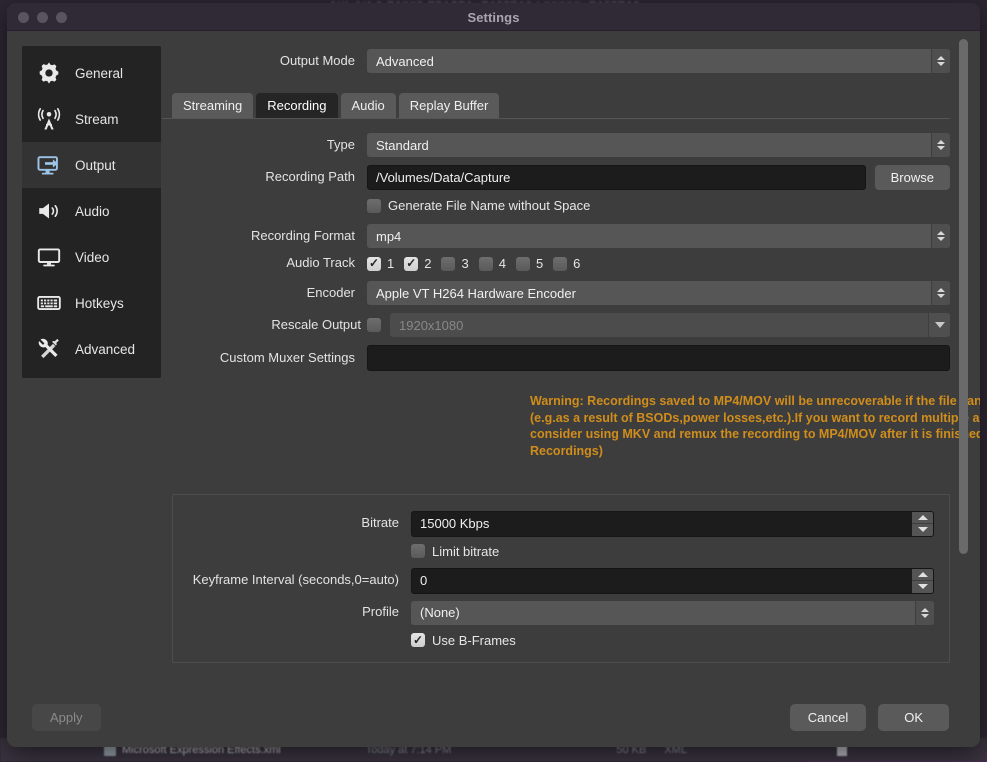 The width and height of the screenshot is (987, 762). Describe the element at coordinates (368, 105) in the screenshot. I see `tab-audio: Audio` at that location.